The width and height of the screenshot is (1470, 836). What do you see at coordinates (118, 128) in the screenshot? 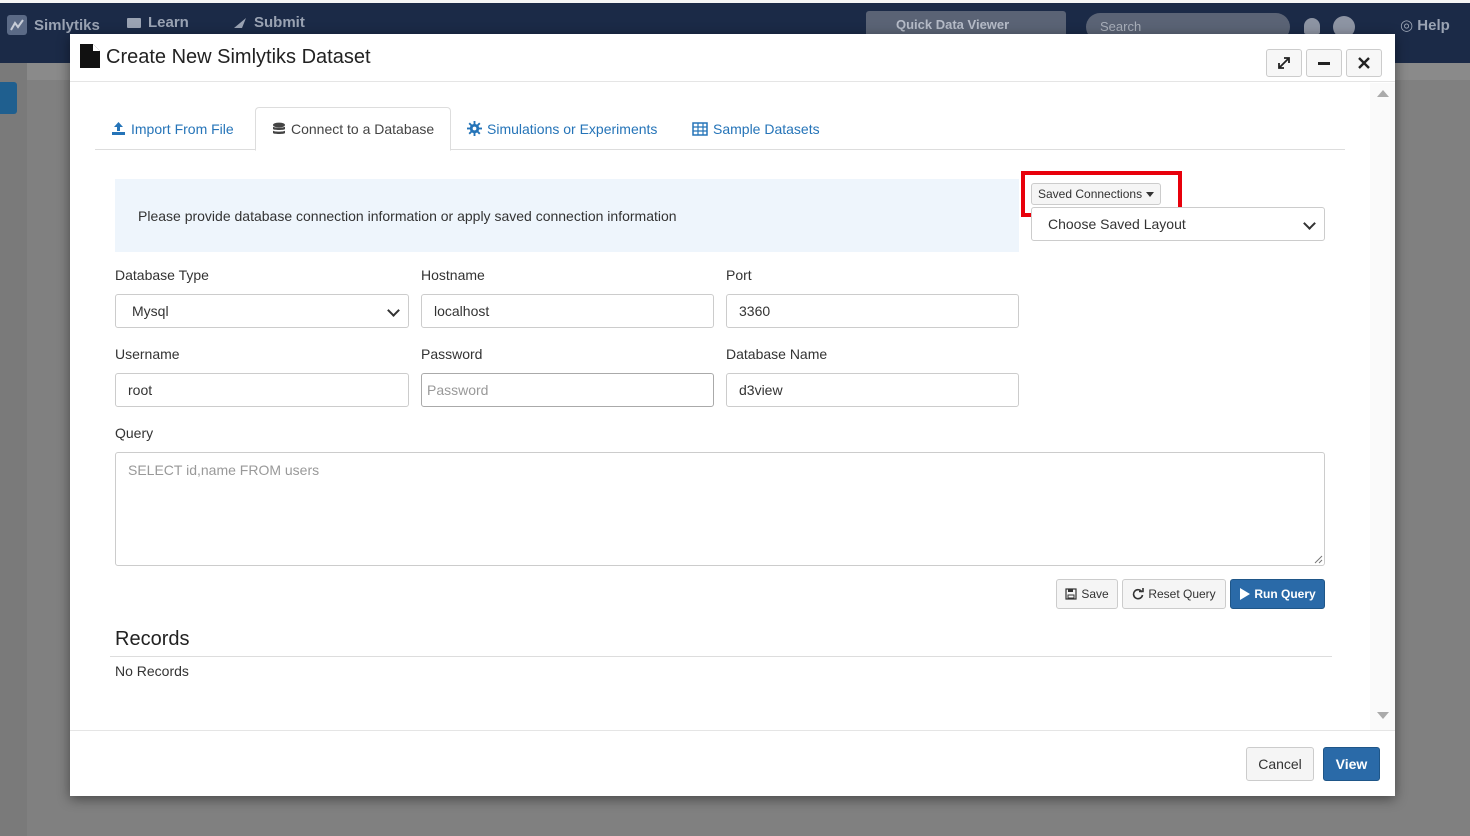
I see `upload-icon` at bounding box center [118, 128].